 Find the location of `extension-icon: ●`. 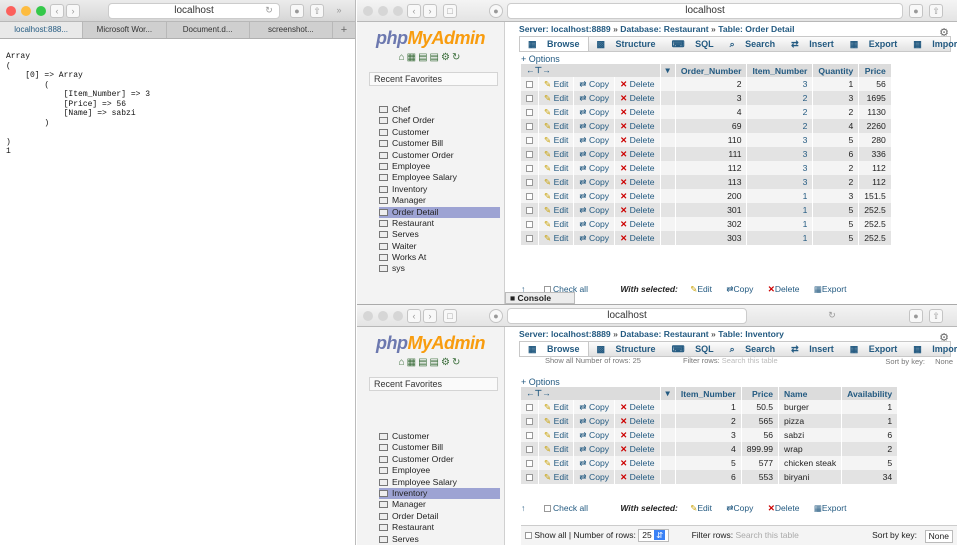

extension-icon: ● is located at coordinates (496, 316).